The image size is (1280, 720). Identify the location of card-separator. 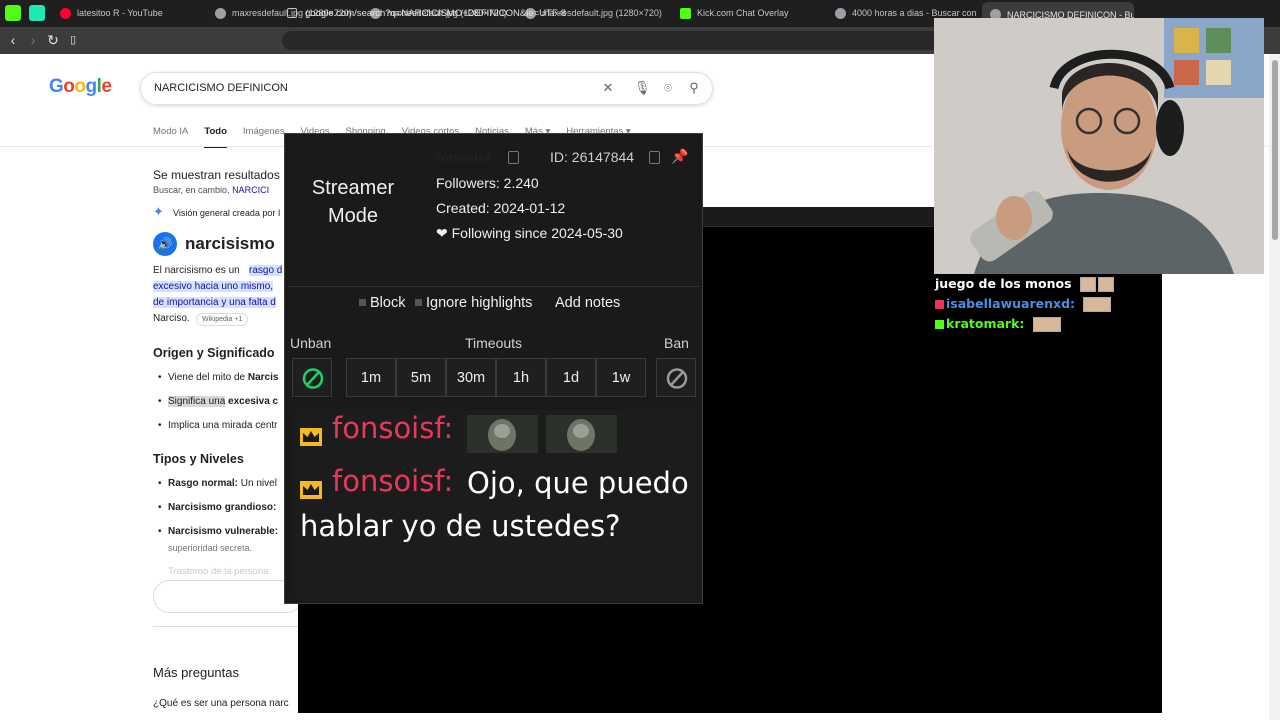
(493, 286).